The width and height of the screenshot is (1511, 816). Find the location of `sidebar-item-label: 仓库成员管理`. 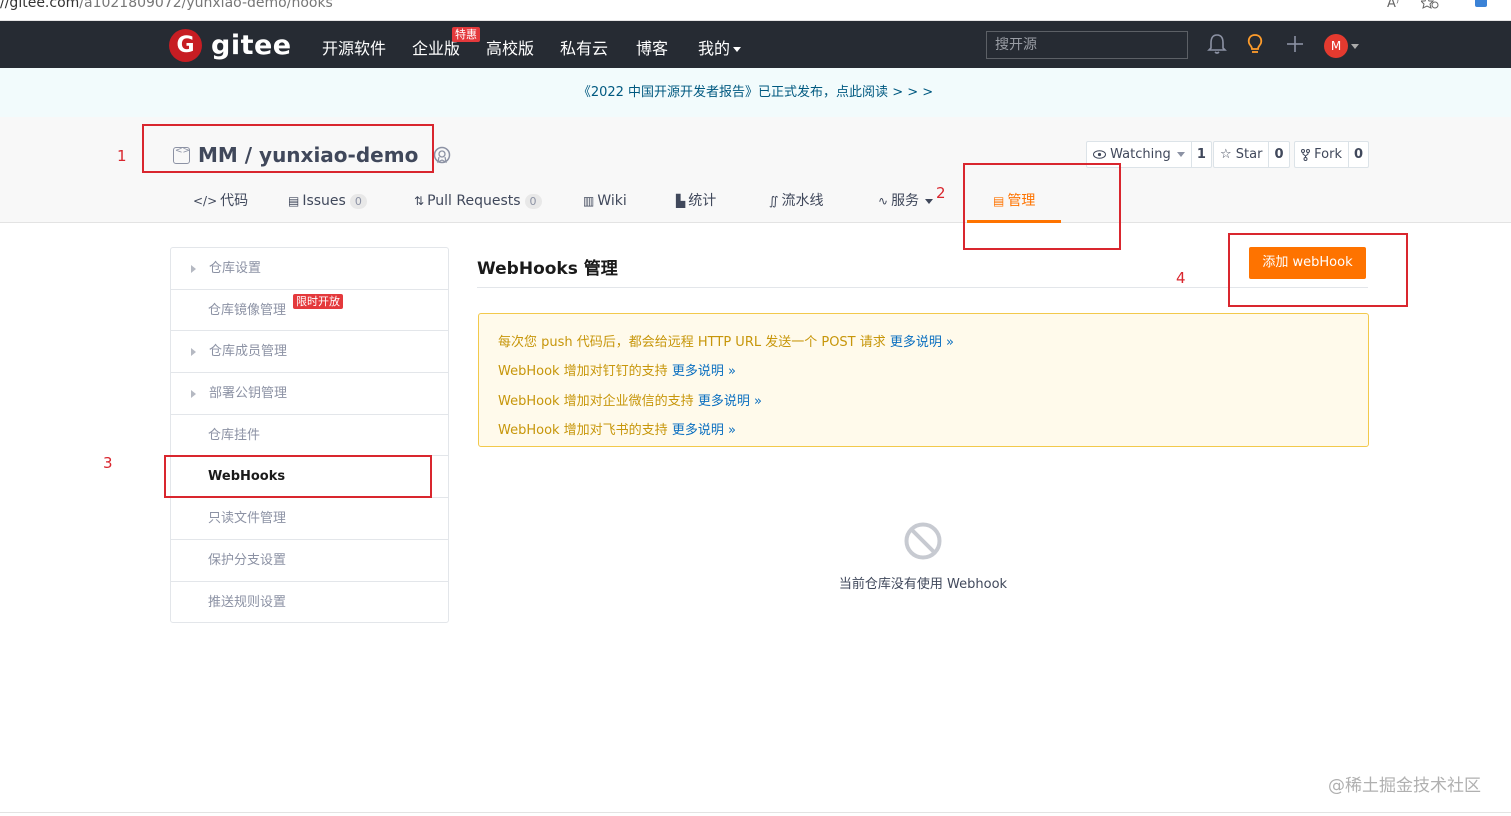

sidebar-item-label: 仓库成员管理 is located at coordinates (248, 352).